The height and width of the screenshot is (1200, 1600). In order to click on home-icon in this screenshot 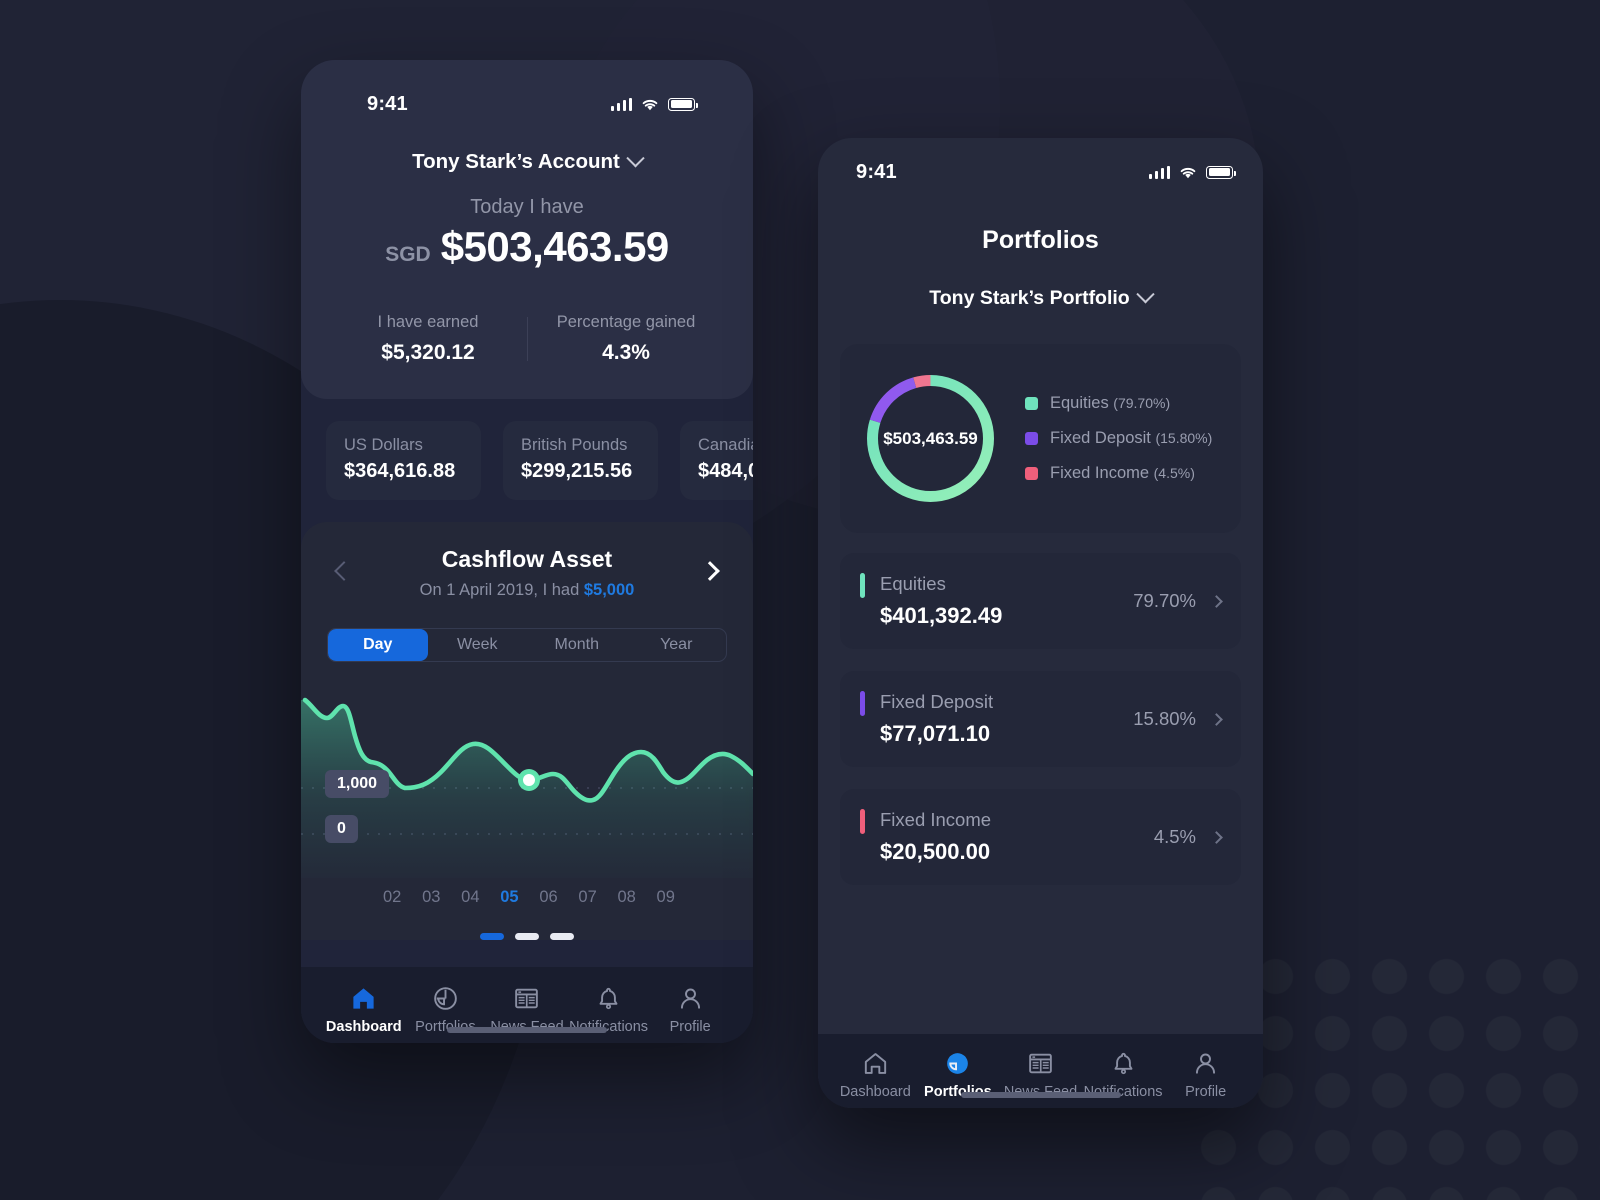, I will do `click(363, 998)`.